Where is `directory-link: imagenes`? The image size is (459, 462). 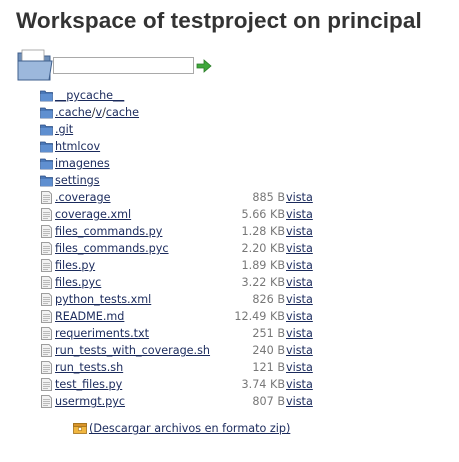 directory-link: imagenes is located at coordinates (82, 163).